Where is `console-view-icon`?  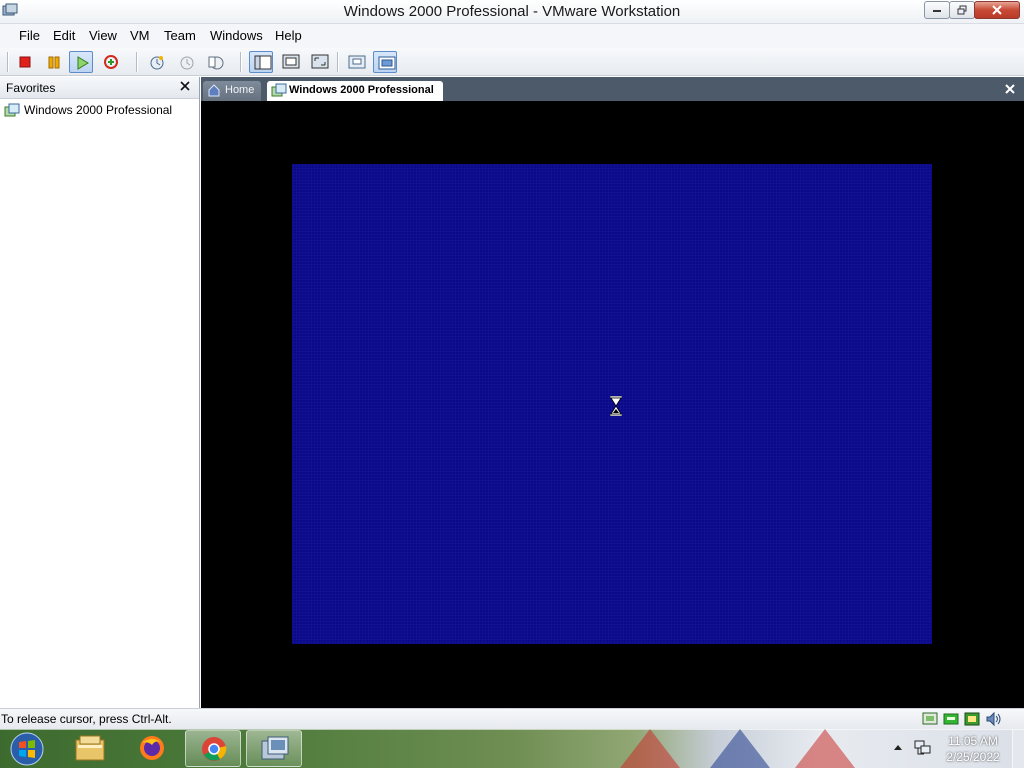 console-view-icon is located at coordinates (357, 62).